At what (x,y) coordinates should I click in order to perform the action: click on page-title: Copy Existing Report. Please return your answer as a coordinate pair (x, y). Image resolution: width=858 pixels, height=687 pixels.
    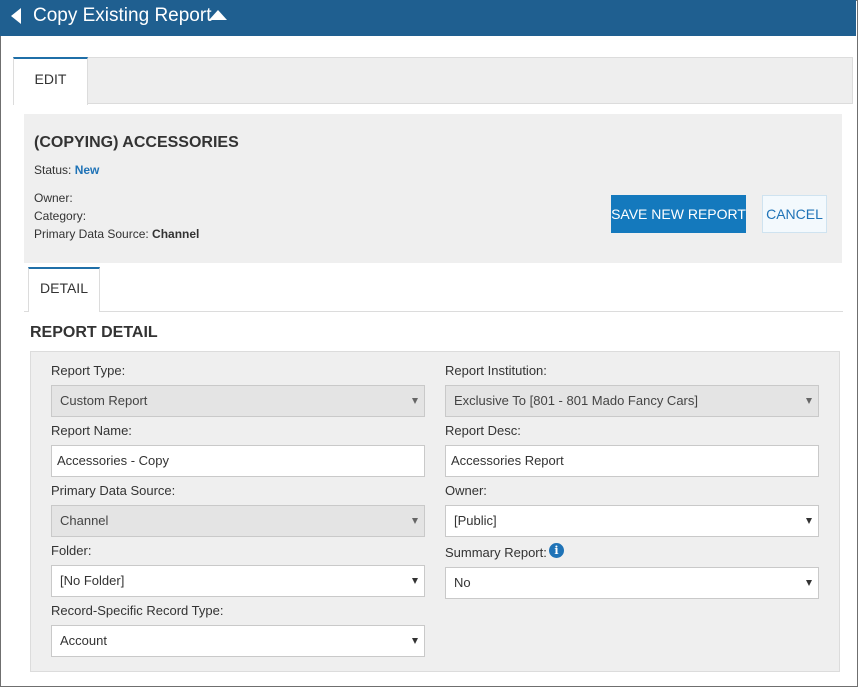
    Looking at the image, I should click on (122, 15).